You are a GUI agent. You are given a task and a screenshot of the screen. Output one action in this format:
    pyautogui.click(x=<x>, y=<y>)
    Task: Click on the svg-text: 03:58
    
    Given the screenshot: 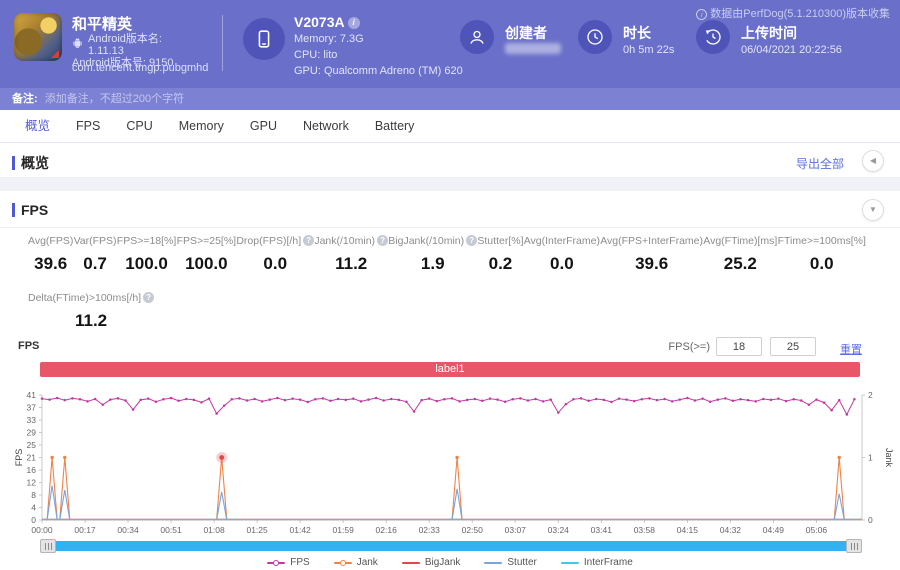 What is the action you would take?
    pyautogui.click(x=645, y=530)
    